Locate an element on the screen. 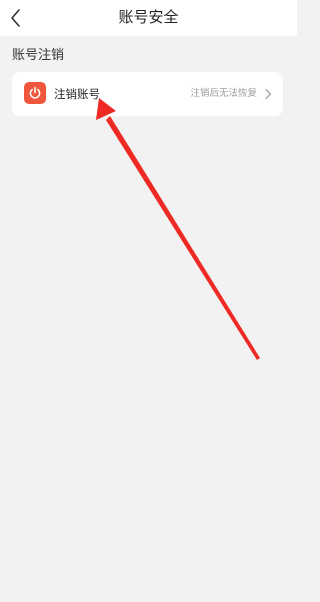  chevron-right-icon is located at coordinates (268, 94).